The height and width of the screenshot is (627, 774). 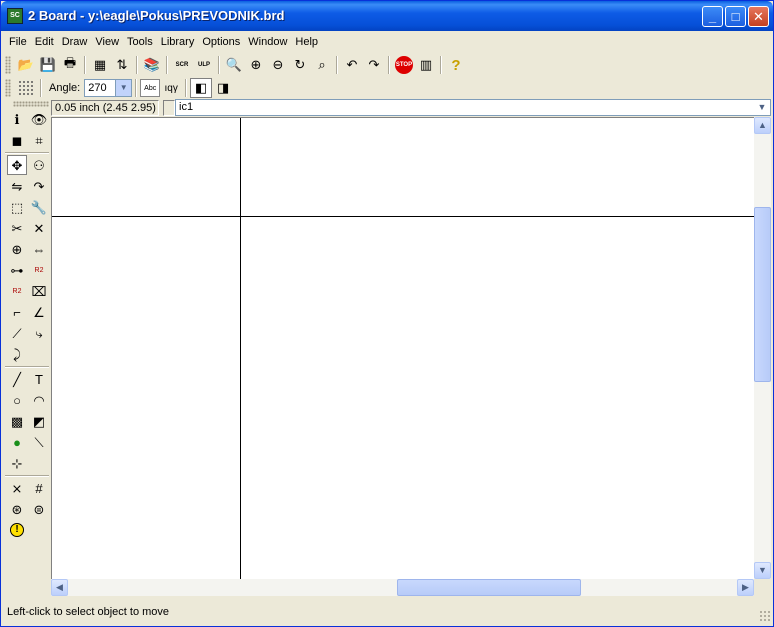 I want to click on rect-icon: ▩, so click(x=17, y=421).